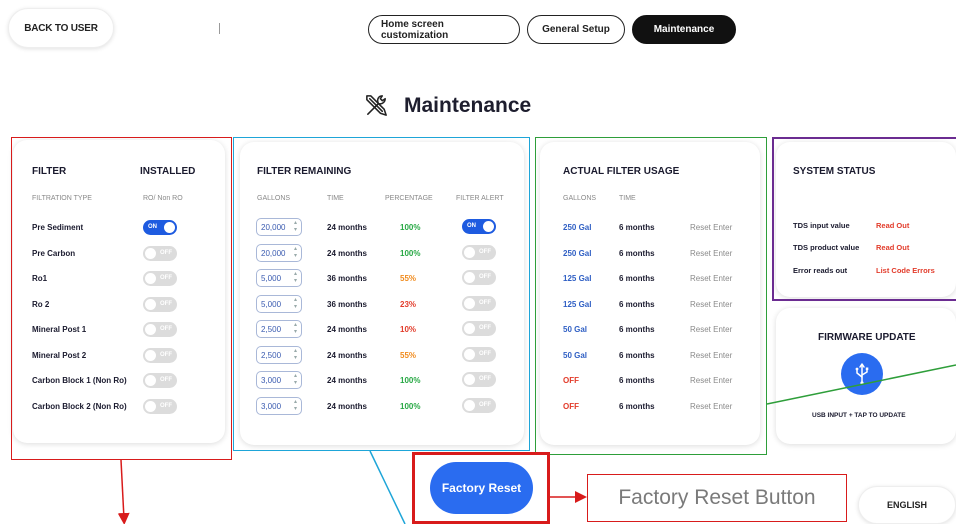 This screenshot has width=956, height=524. Describe the element at coordinates (61, 28) in the screenshot. I see `back-to-user-button: BACK TO USER` at that location.